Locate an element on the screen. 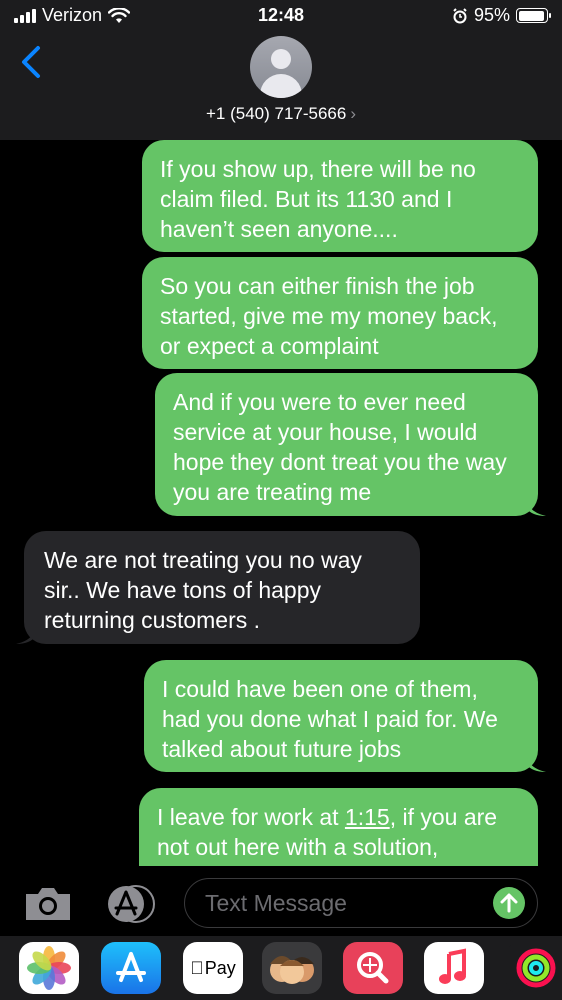  arrow-up-icon is located at coordinates (509, 903).